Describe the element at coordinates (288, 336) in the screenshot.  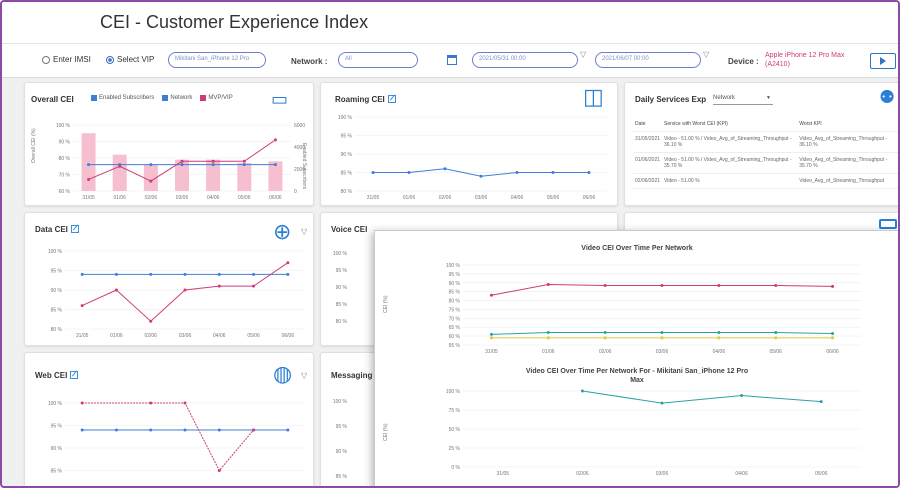
I see `x-tick-label: 06/06` at that location.